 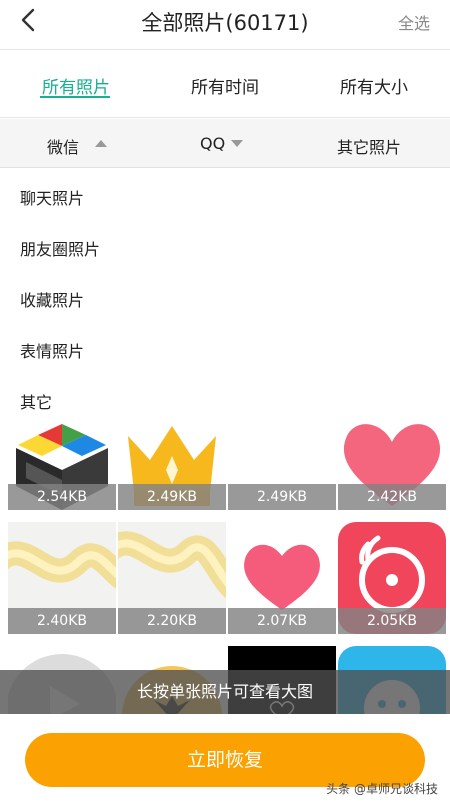 I want to click on photo-tile: 2.42KB, so click(x=392, y=465).